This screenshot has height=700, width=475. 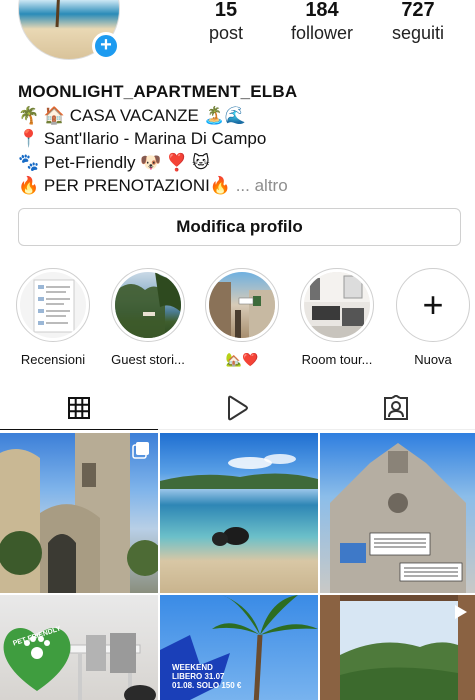 I want to click on stat-value: 184, so click(x=322, y=10).